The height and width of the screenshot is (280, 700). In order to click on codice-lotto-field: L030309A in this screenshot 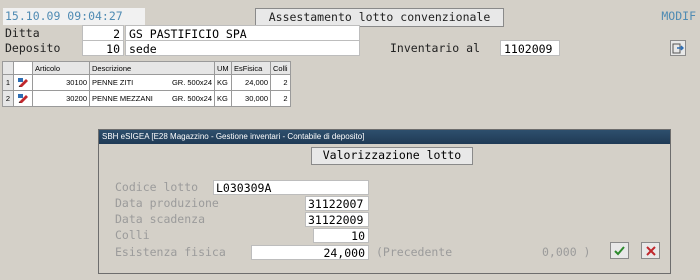, I will do `click(291, 187)`.